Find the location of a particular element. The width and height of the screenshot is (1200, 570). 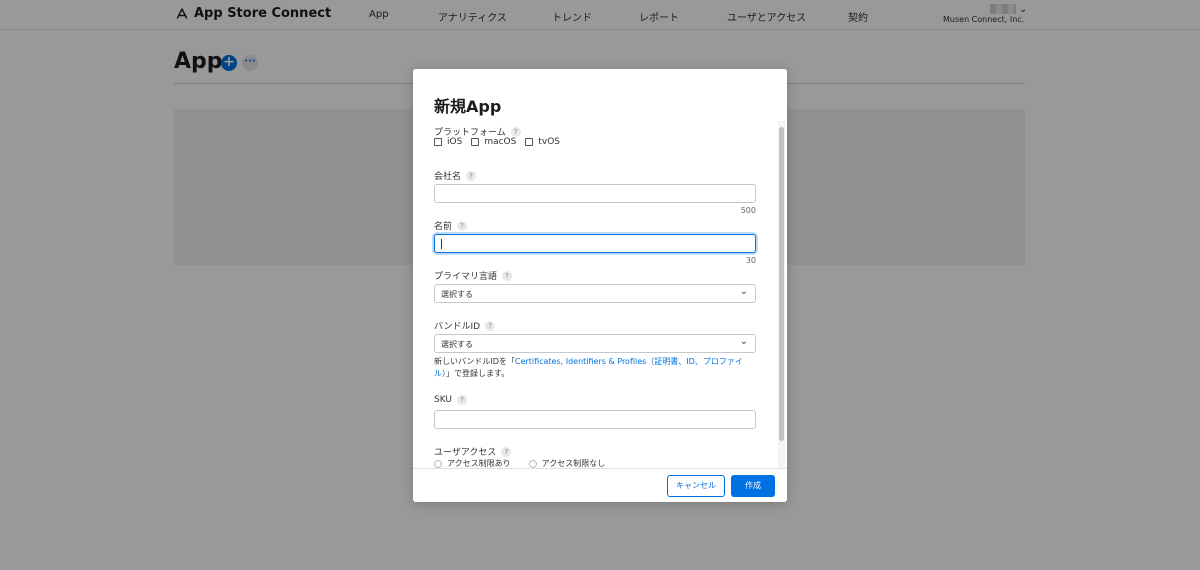

text-cursor is located at coordinates (441, 244).